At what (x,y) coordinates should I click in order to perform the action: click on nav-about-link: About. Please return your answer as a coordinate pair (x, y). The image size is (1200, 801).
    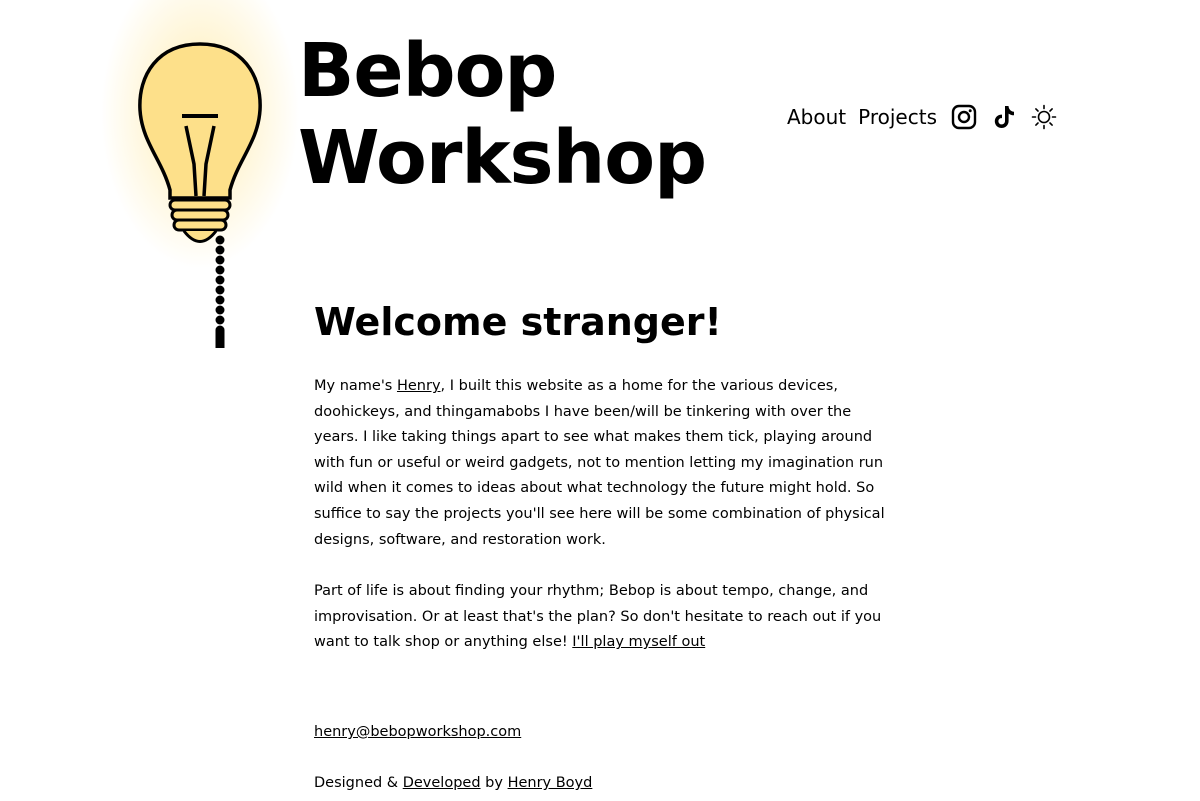
    Looking at the image, I should click on (816, 117).